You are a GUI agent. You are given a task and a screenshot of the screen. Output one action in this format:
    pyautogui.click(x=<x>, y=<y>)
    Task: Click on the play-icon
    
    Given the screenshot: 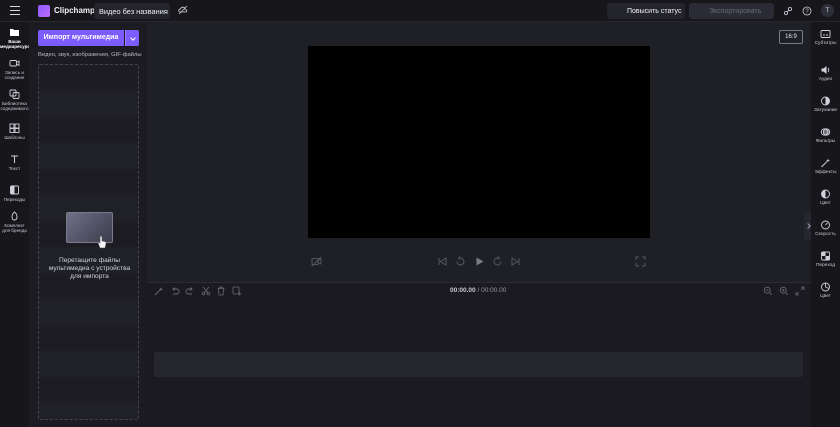 What is the action you would take?
    pyautogui.click(x=479, y=261)
    